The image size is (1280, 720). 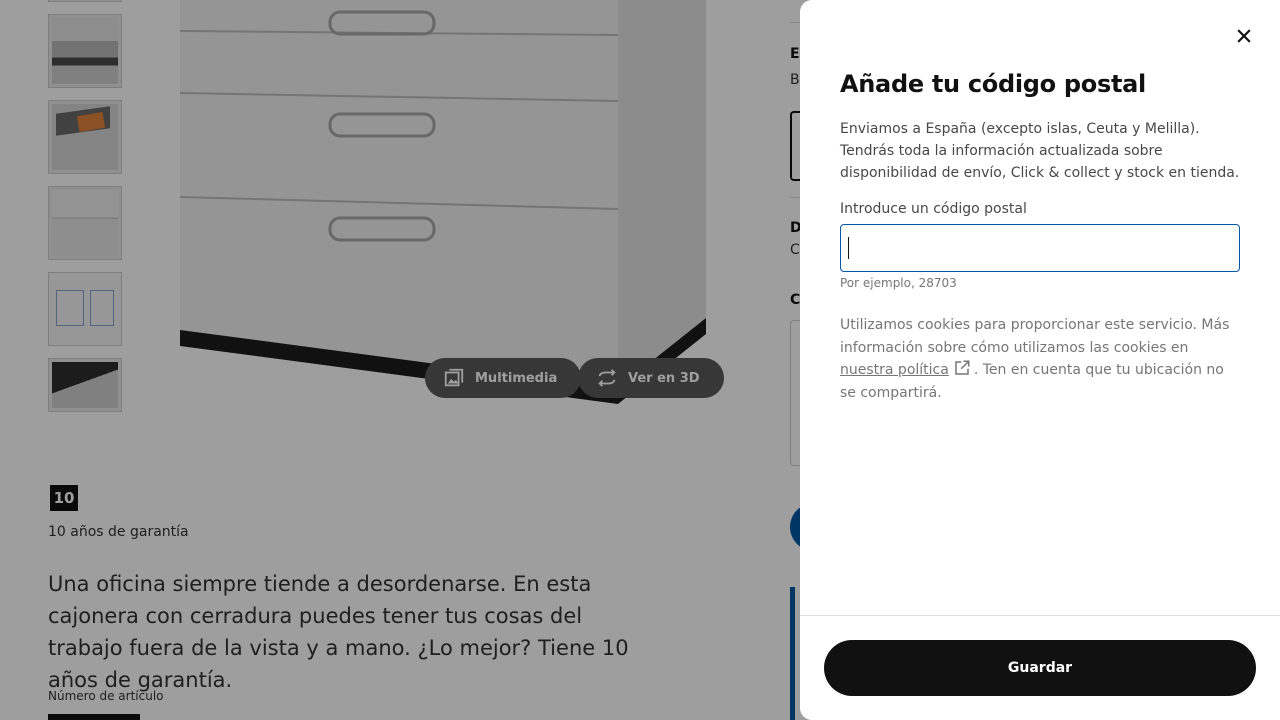 What do you see at coordinates (894, 370) in the screenshot?
I see `privacy-policy-link: nuestra política` at bounding box center [894, 370].